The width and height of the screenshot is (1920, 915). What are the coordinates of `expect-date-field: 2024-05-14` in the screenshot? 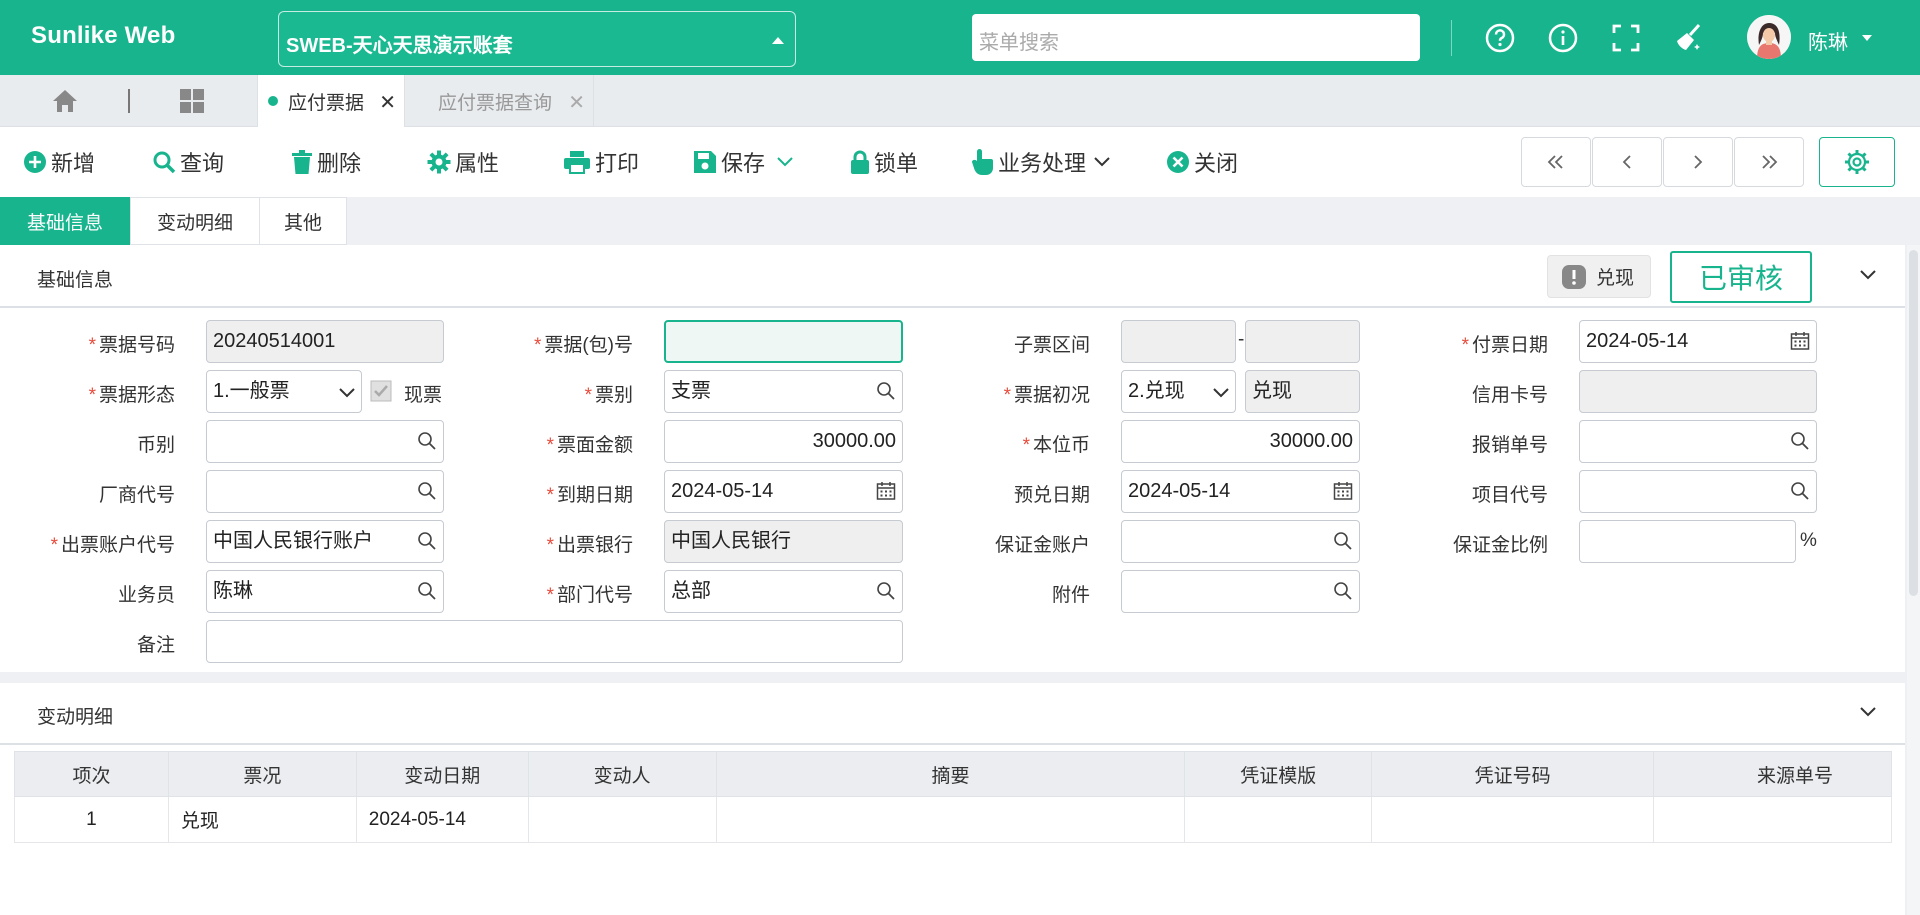 It's located at (1240, 491).